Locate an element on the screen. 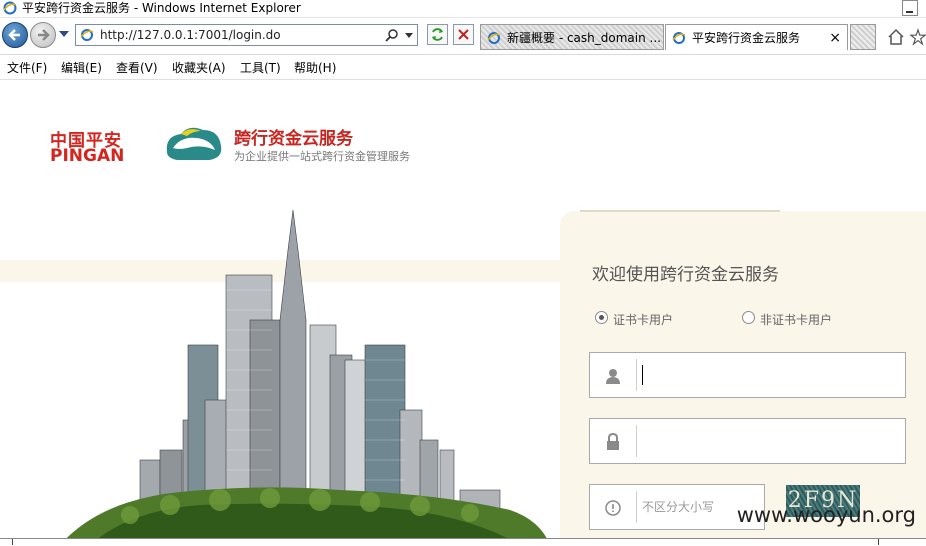 The width and height of the screenshot is (926, 546). back-button is located at coordinates (15, 35).